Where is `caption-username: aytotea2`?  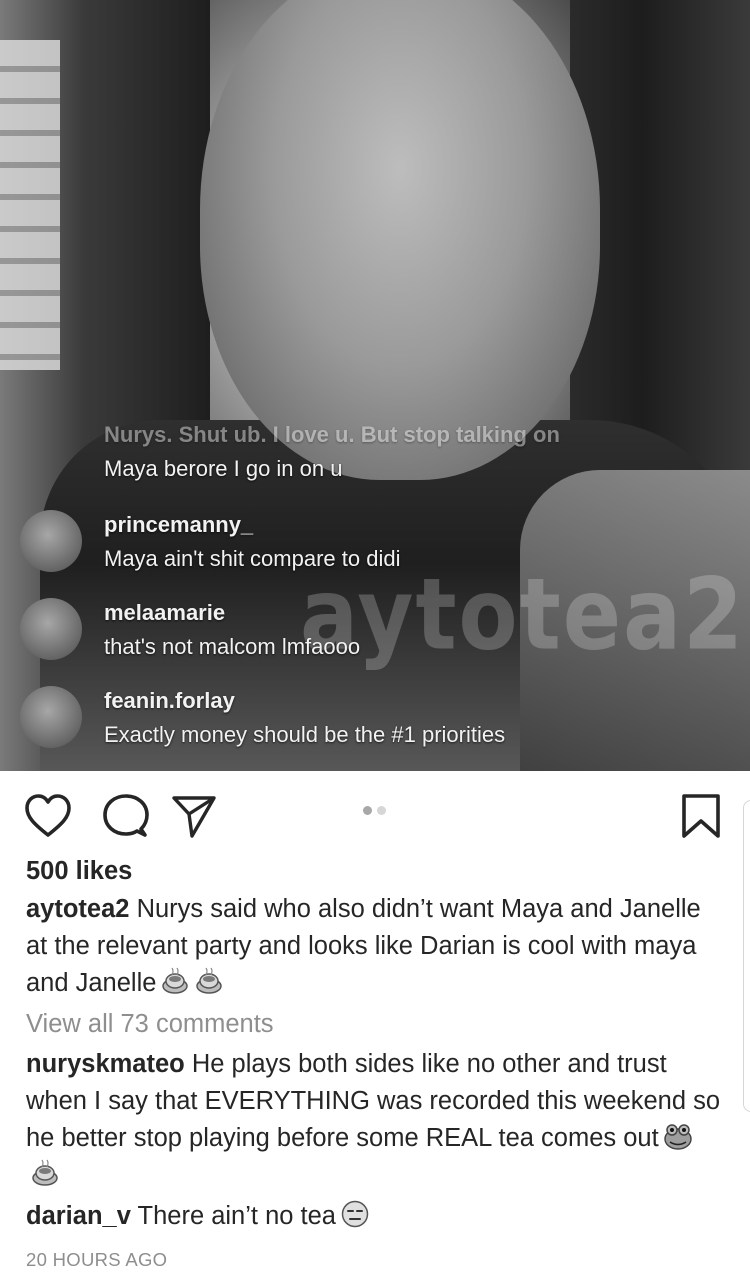
caption-username: aytotea2 is located at coordinates (77, 909).